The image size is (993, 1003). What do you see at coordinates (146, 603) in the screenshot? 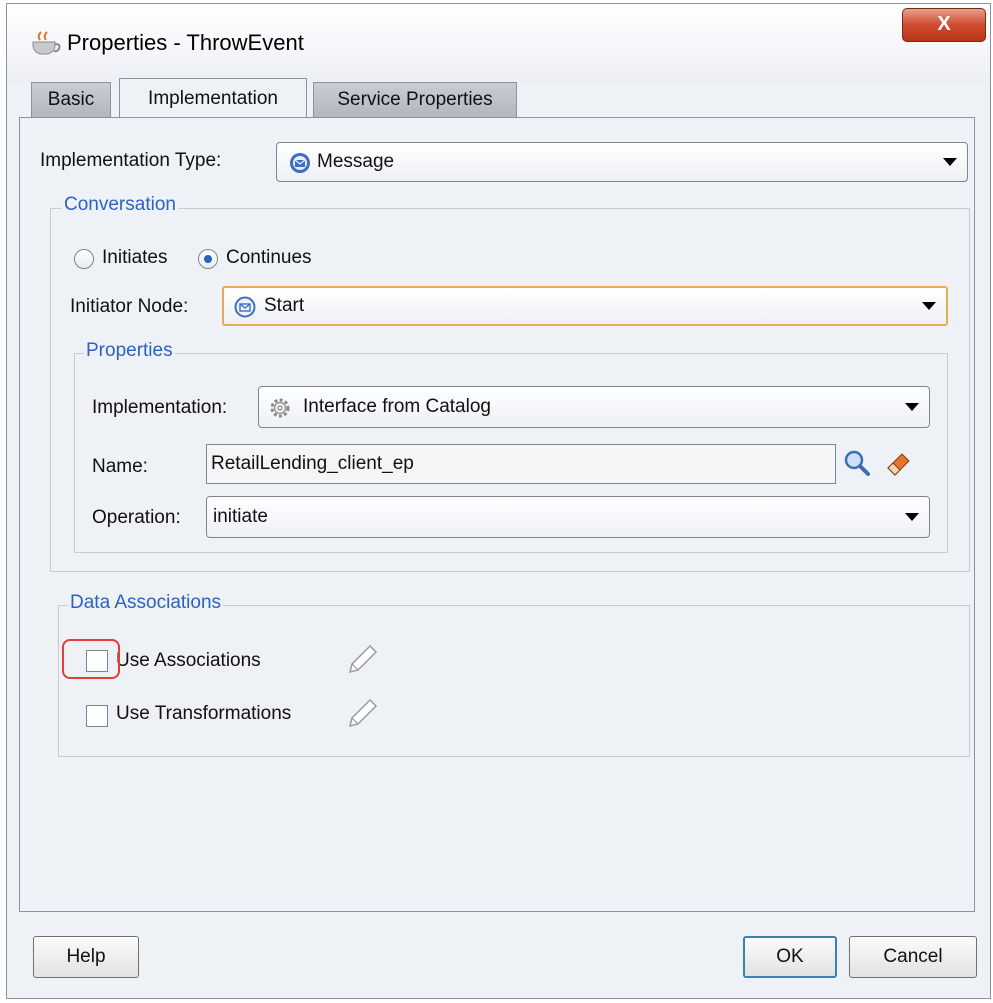
I see `data-associations-title: Data Associations` at bounding box center [146, 603].